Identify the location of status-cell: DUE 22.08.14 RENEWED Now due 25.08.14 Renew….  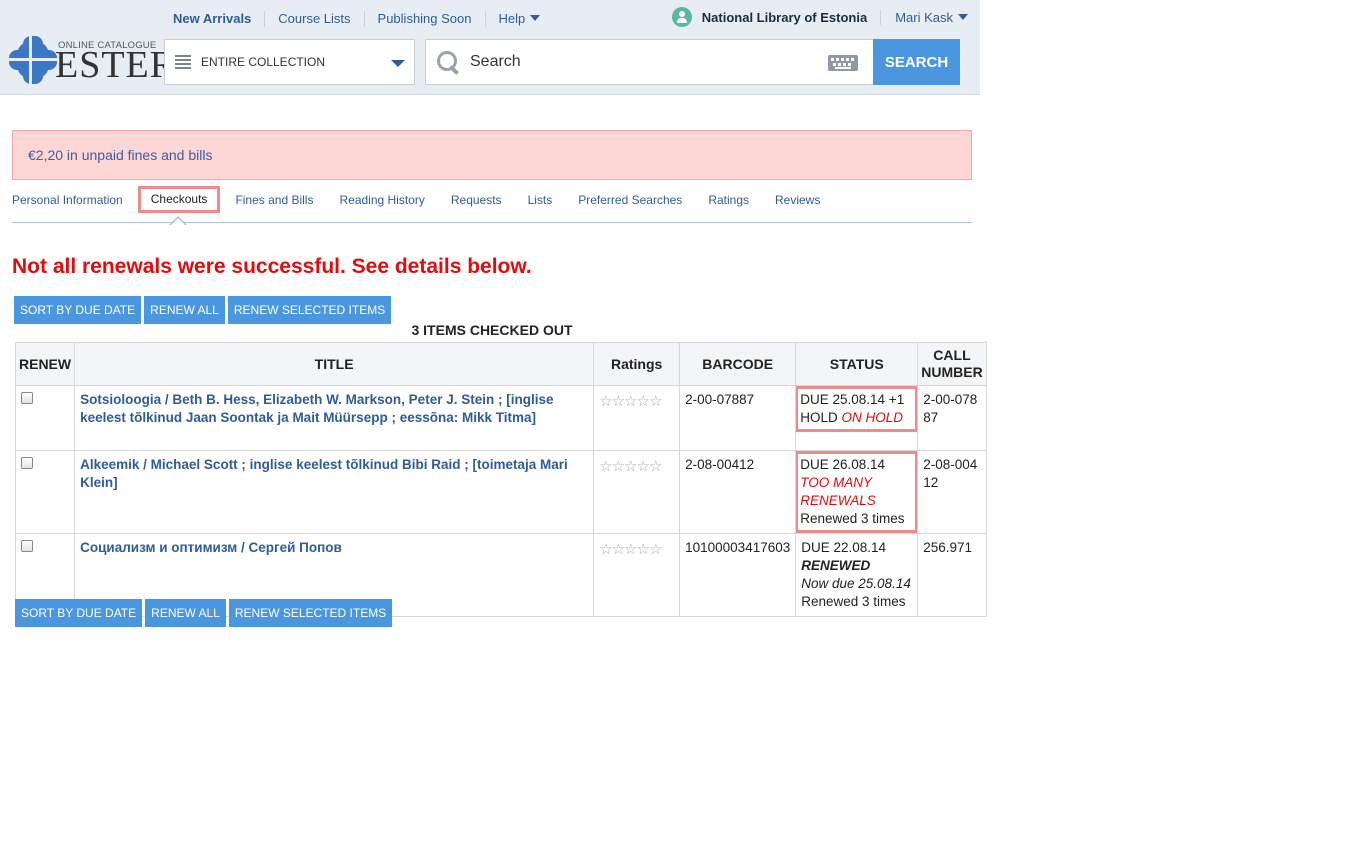
(857, 575).